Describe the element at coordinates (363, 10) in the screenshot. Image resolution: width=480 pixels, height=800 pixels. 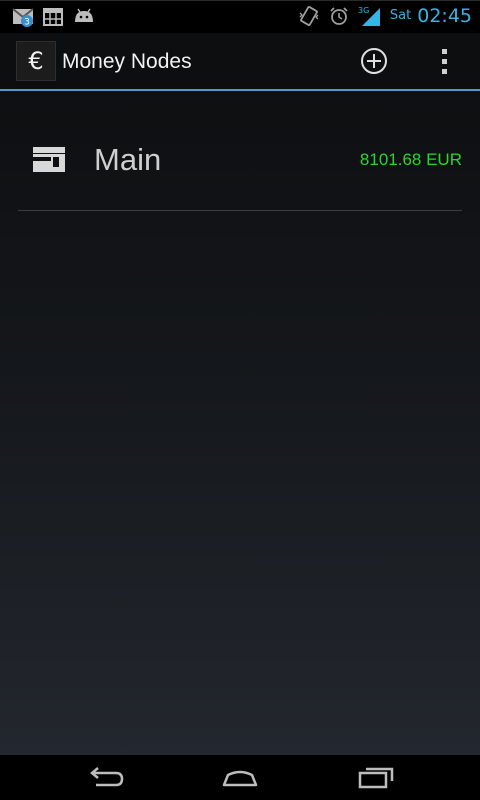
I see `network-type: 3G` at that location.